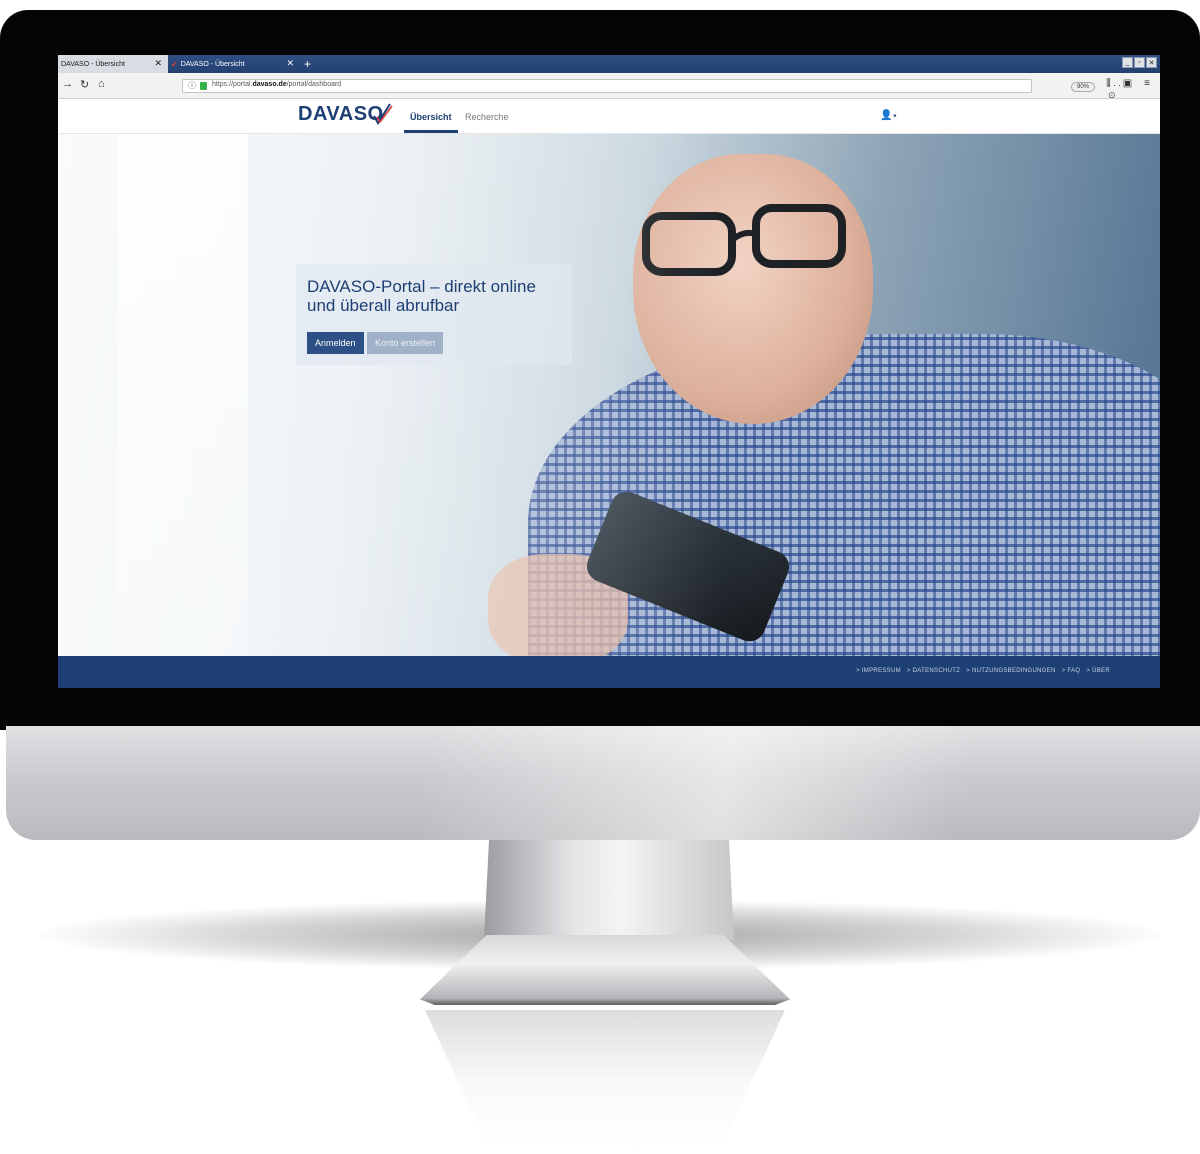  What do you see at coordinates (1127, 62) in the screenshot?
I see `minimize-icon: _` at bounding box center [1127, 62].